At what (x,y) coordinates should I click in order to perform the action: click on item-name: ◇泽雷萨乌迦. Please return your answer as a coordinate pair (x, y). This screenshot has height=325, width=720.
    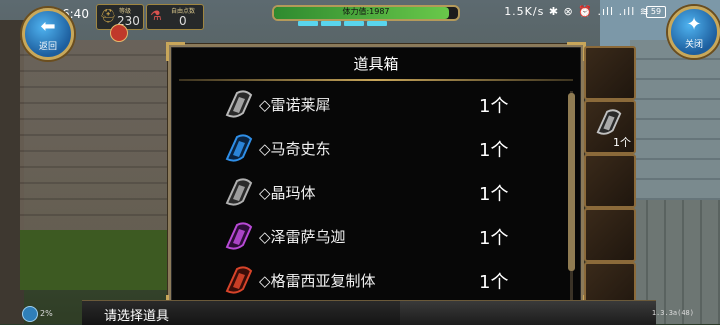
    Looking at the image, I should click on (302, 237).